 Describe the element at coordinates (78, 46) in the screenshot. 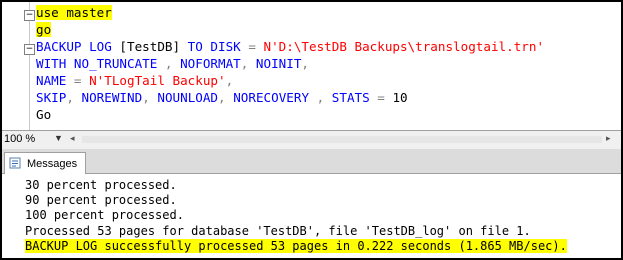

I see `code-token: BACKUP LOG` at that location.